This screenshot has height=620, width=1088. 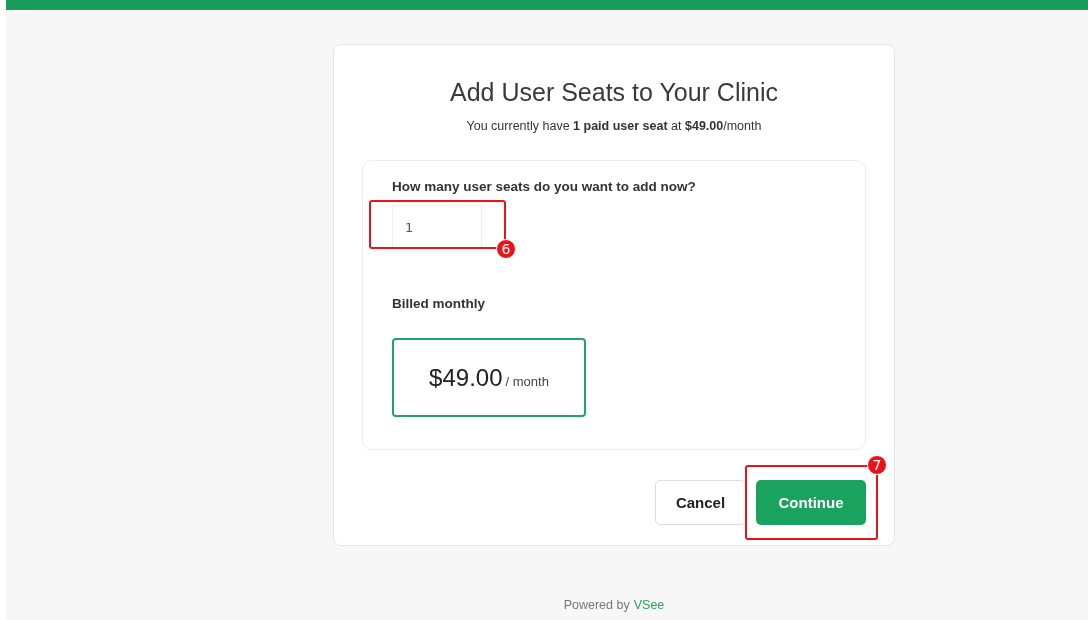 I want to click on dialog-title: Add User Seats to Your Clinic, so click(x=614, y=92).